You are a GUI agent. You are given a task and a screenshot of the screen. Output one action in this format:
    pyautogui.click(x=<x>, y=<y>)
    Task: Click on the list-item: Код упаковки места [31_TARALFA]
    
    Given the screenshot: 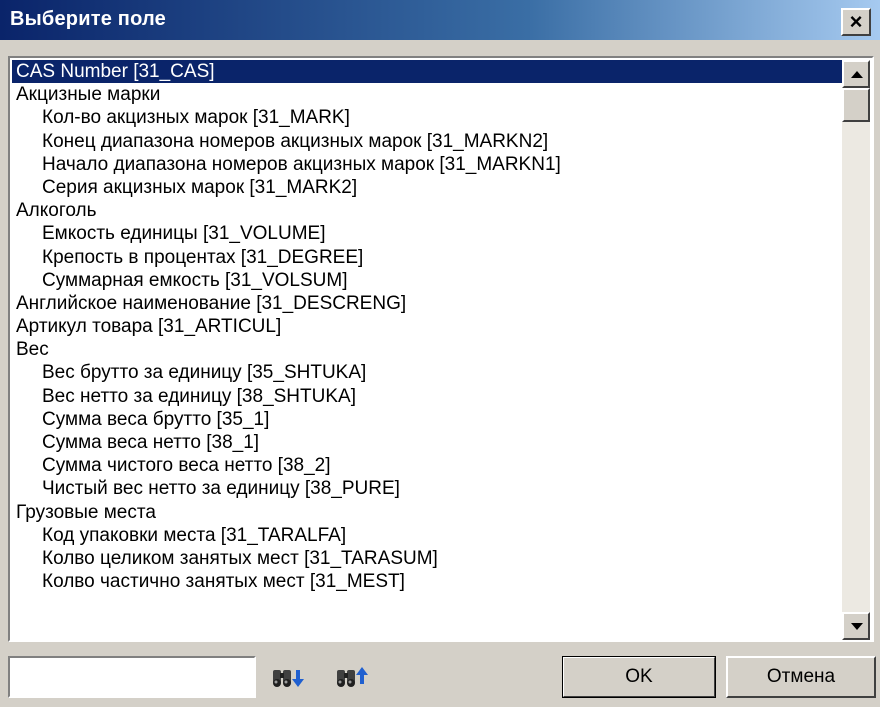 What is the action you would take?
    pyautogui.click(x=427, y=535)
    